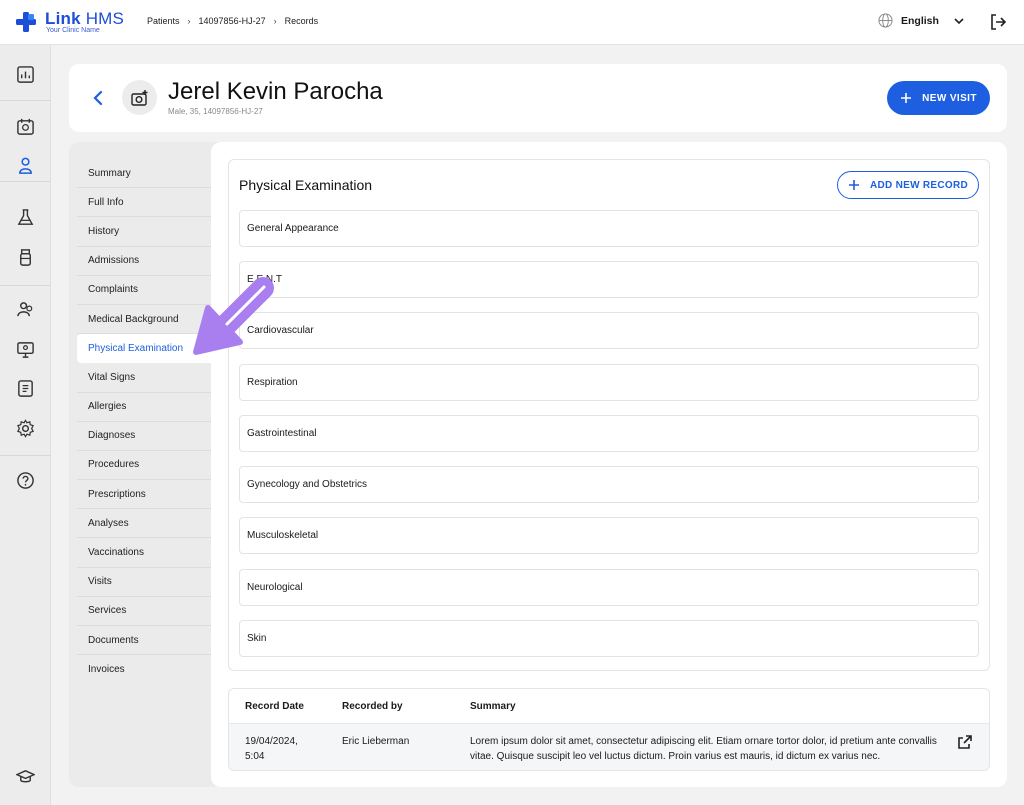 The height and width of the screenshot is (805, 1024). I want to click on new-visit-label: NEW VISIT, so click(949, 98).